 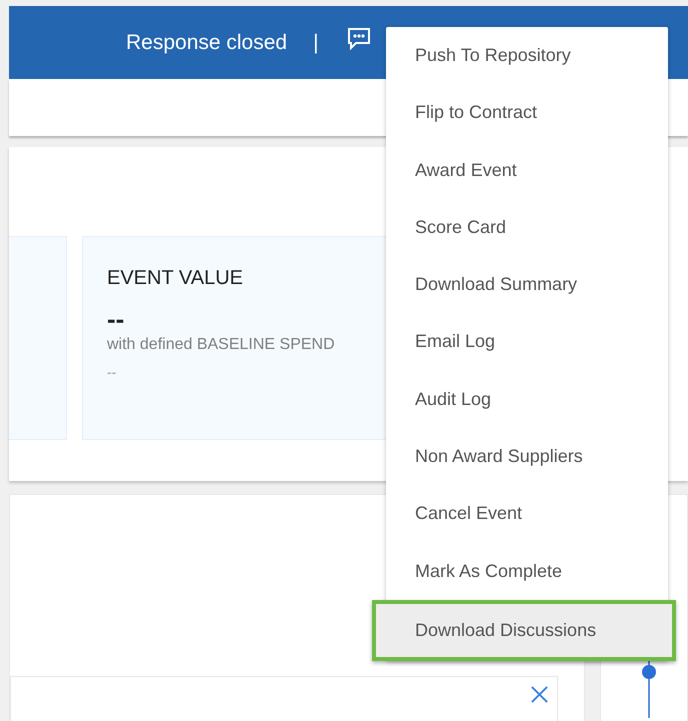 What do you see at coordinates (539, 694) in the screenshot?
I see `close-icon` at bounding box center [539, 694].